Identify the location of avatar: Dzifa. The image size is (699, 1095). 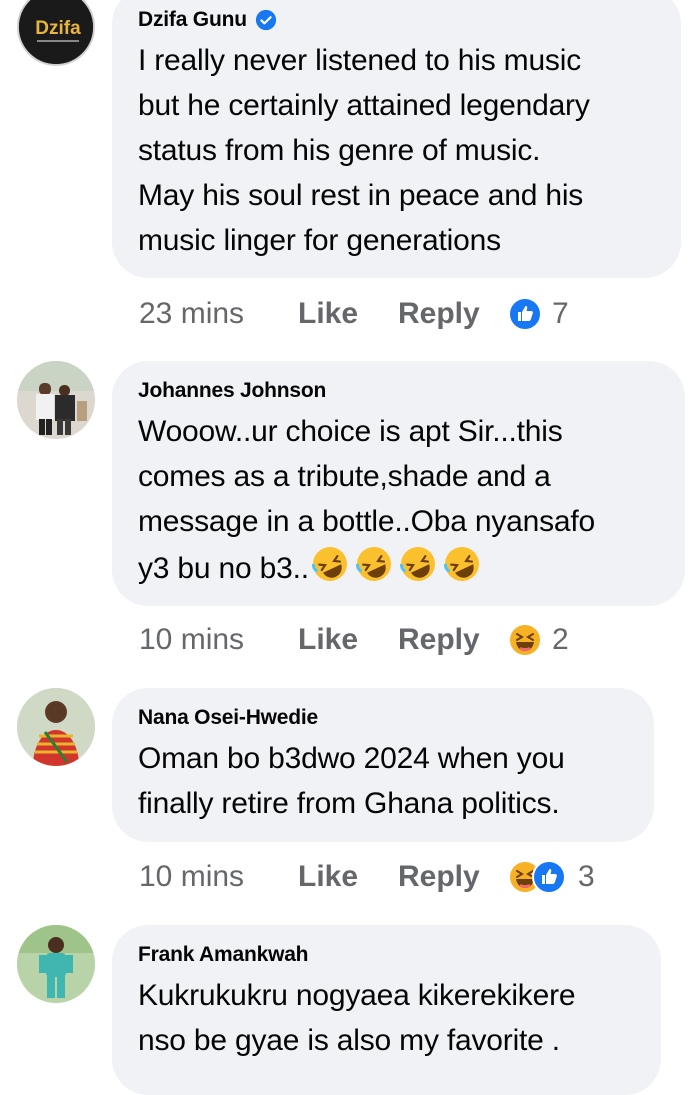
(56, 33).